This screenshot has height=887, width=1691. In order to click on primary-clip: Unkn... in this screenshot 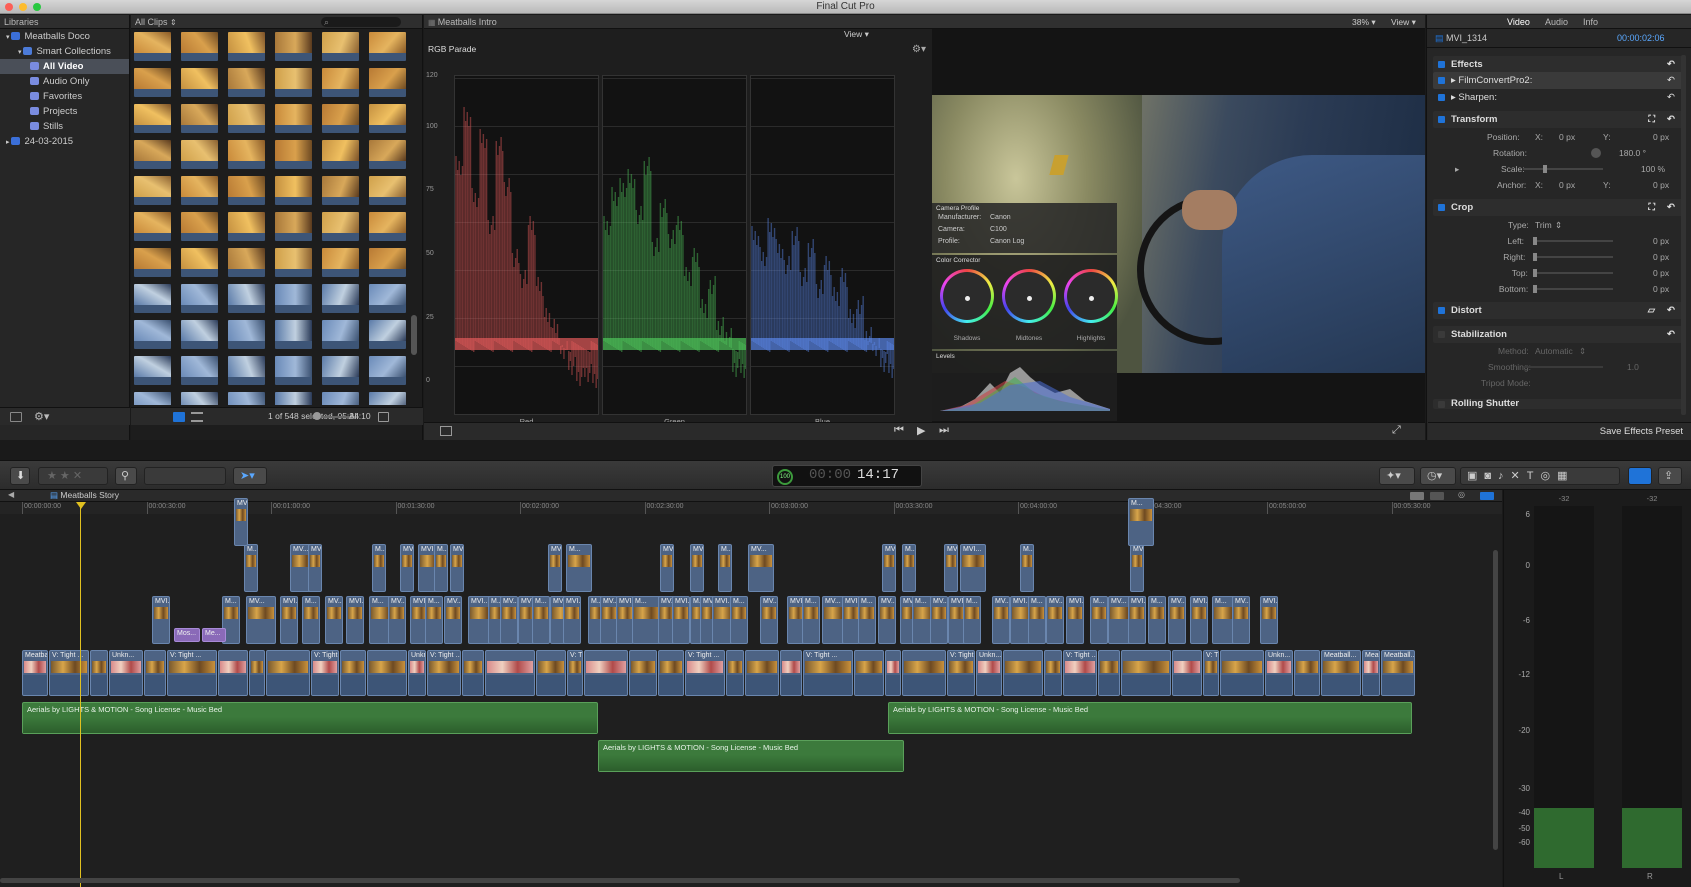, I will do `click(1279, 673)`.